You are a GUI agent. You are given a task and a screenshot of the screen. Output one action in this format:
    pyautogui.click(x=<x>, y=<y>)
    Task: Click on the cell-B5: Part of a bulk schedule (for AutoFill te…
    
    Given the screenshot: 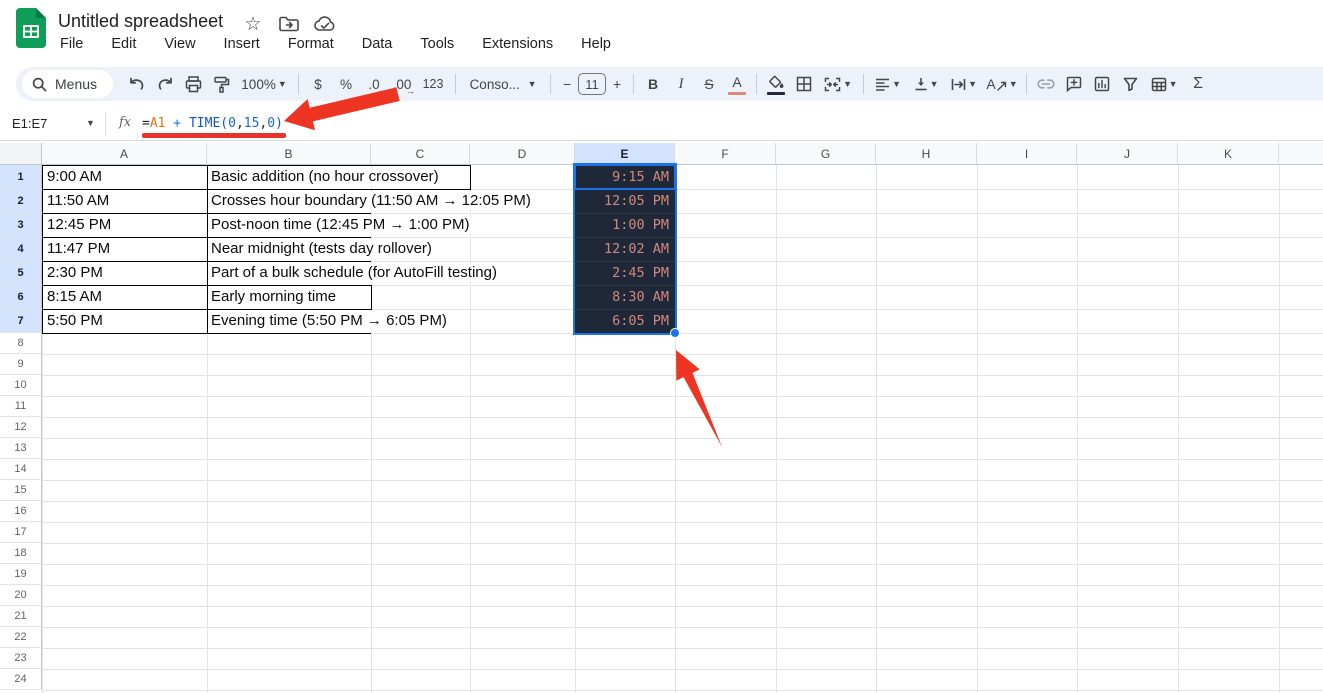 What is the action you would take?
    pyautogui.click(x=355, y=273)
    